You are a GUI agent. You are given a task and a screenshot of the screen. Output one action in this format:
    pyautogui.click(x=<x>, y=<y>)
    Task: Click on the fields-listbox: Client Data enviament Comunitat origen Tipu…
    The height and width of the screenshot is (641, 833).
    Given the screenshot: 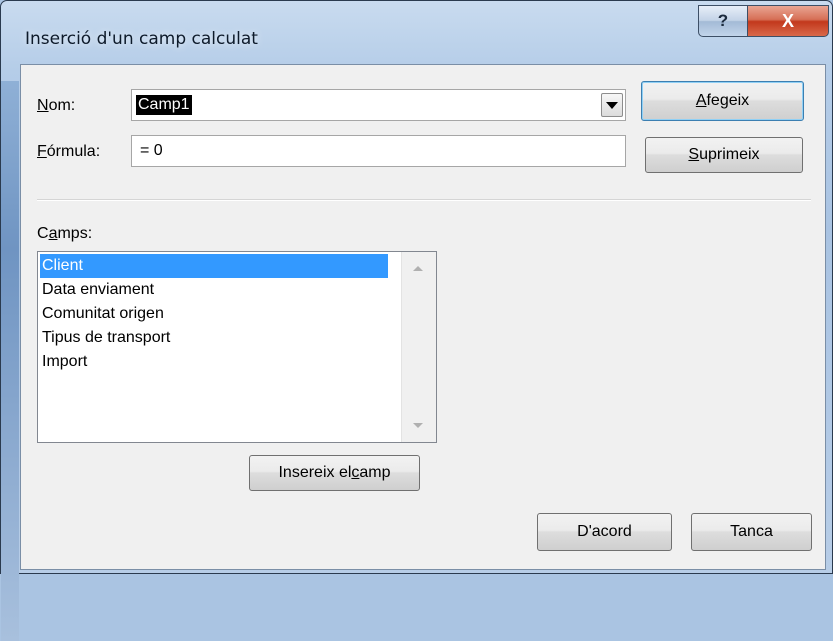 What is the action you would take?
    pyautogui.click(x=237, y=347)
    